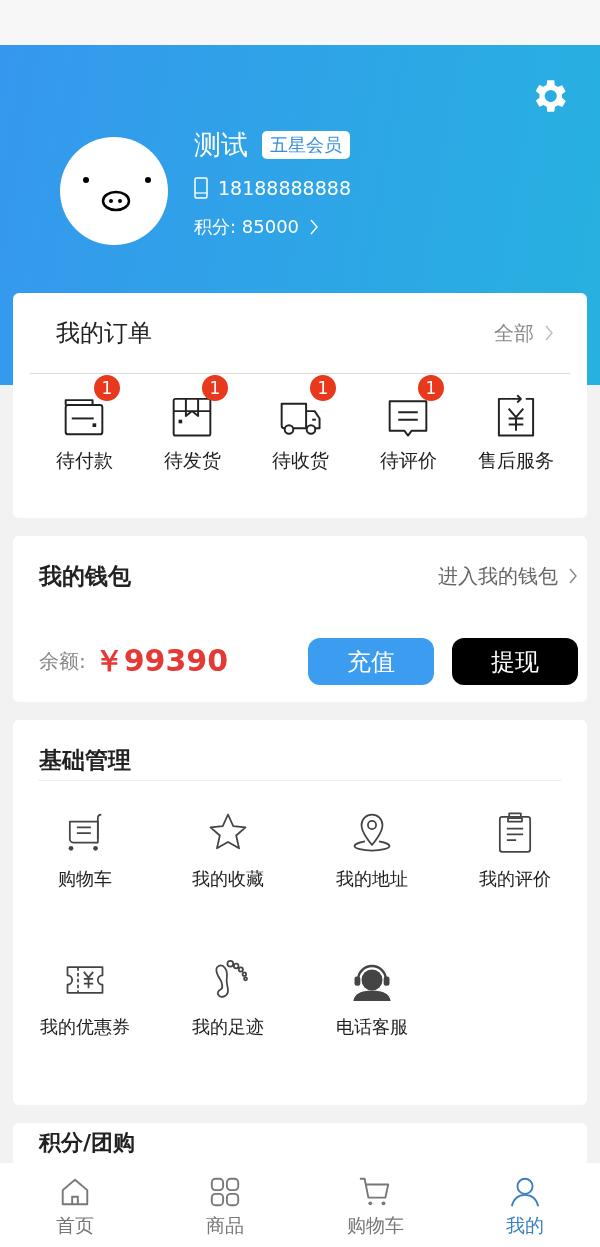  I want to click on order-status-label: 待发货, so click(192, 460).